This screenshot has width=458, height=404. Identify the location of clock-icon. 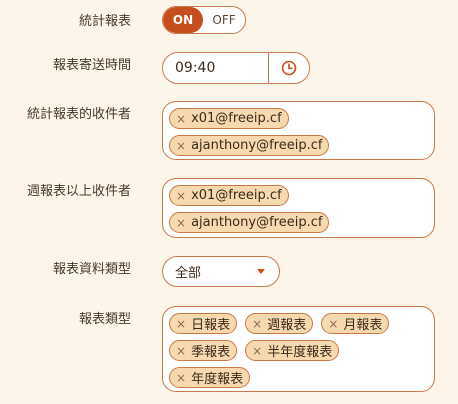
(289, 68).